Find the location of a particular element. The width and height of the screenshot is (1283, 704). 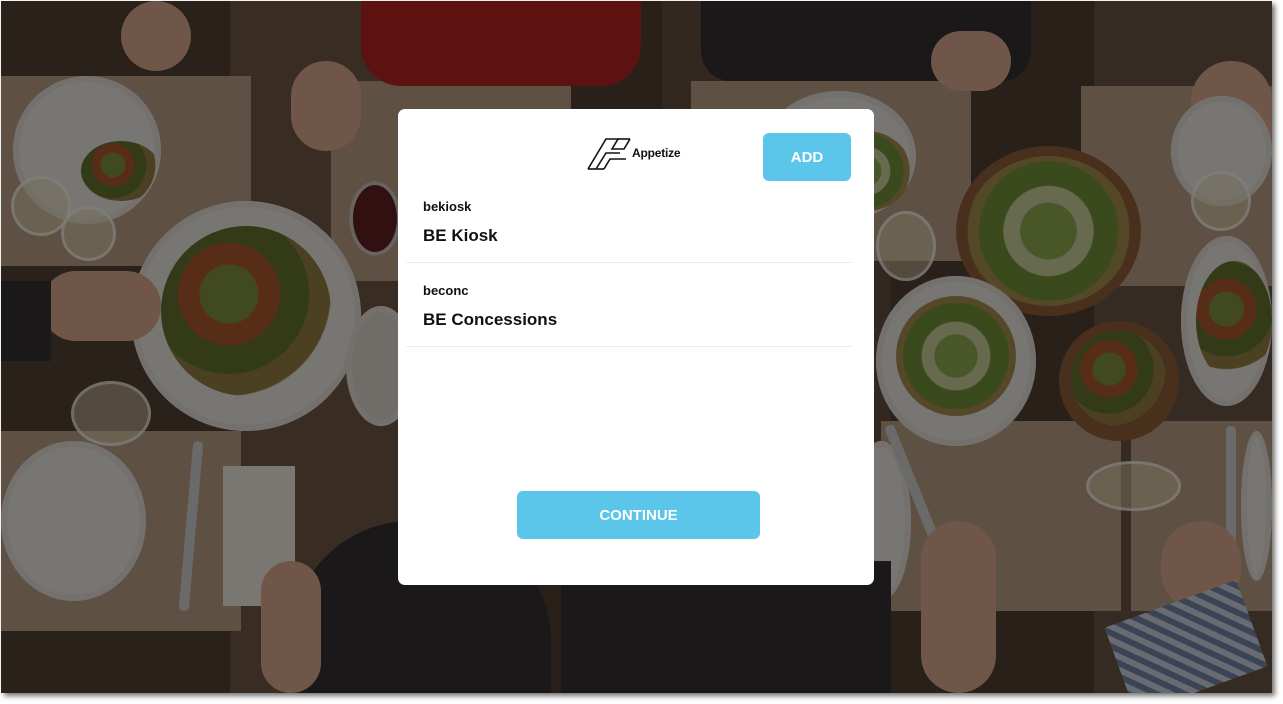

venue-list: bekiosk BE Kiosk beconc BE Concessions is located at coordinates (629, 263).